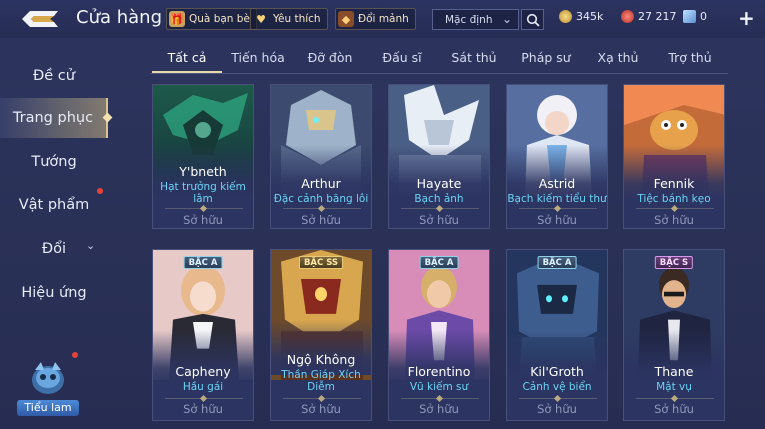 The image size is (765, 429). I want to click on sidebar-item-label: Vật phẩm, so click(54, 205).